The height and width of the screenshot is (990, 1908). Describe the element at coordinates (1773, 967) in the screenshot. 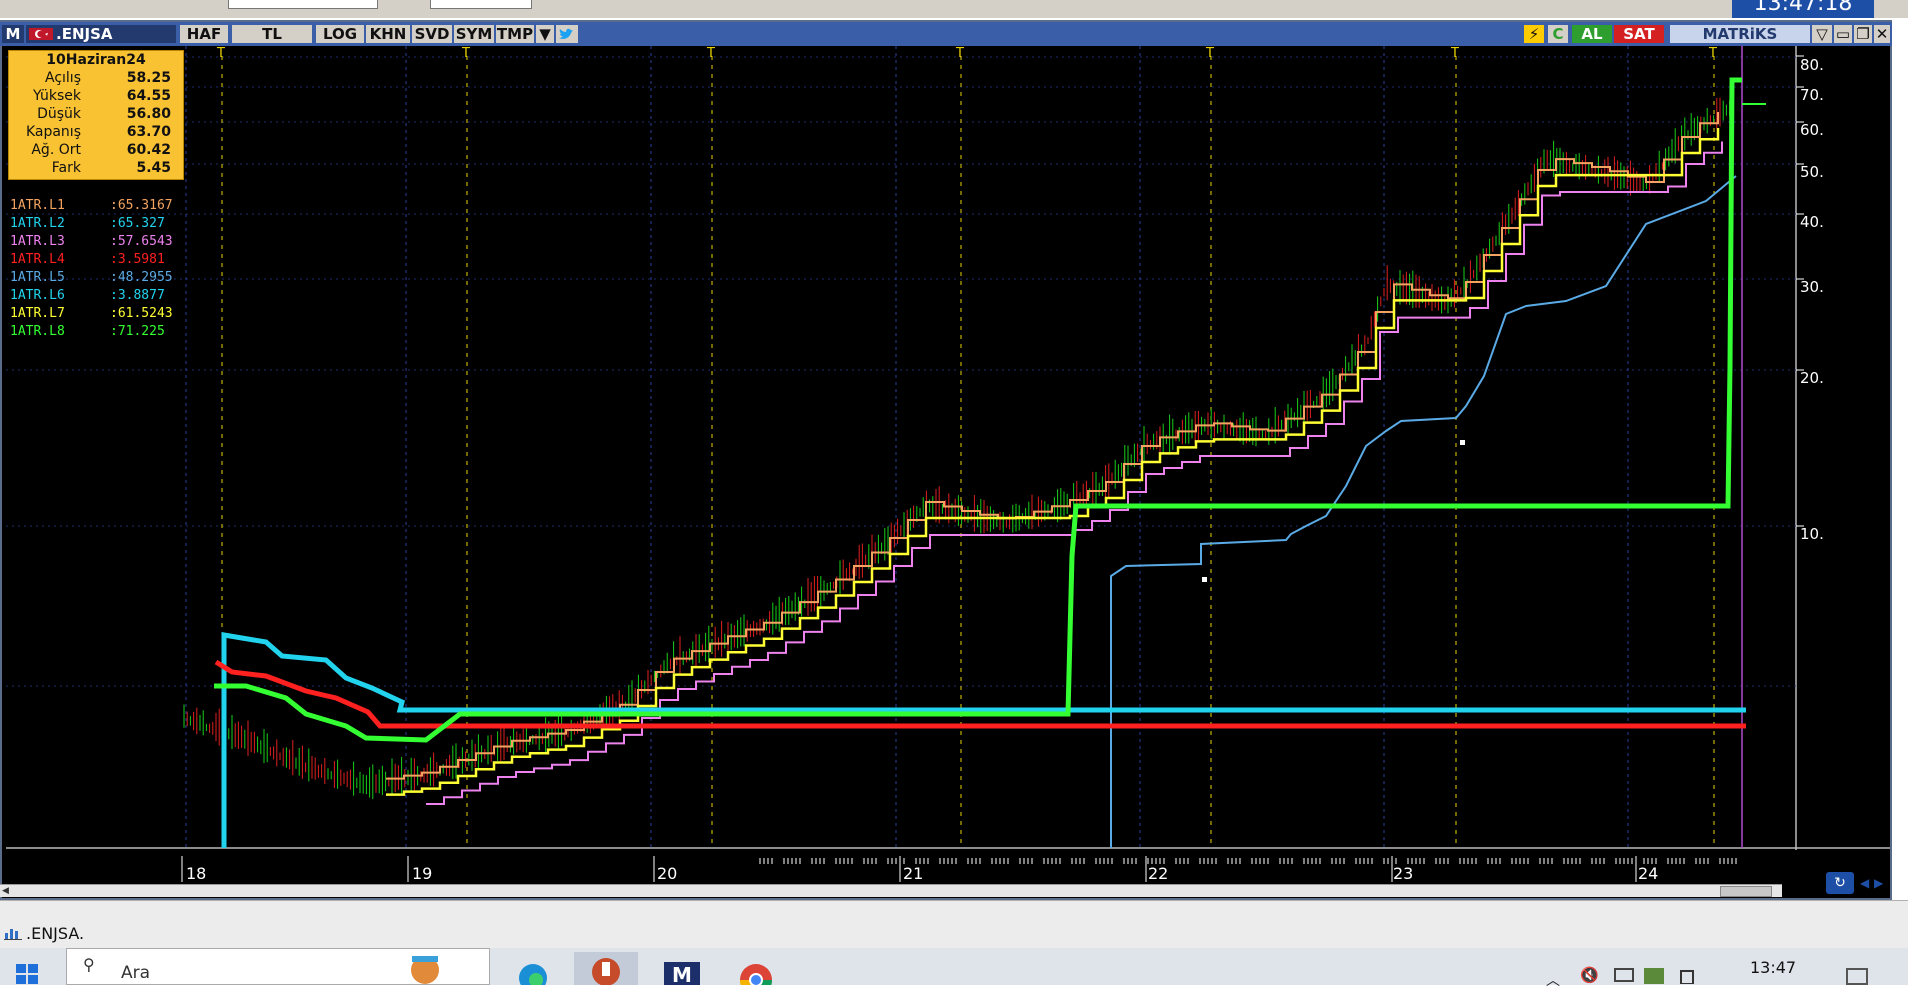

I see `taskbar-clock: 13:47` at that location.